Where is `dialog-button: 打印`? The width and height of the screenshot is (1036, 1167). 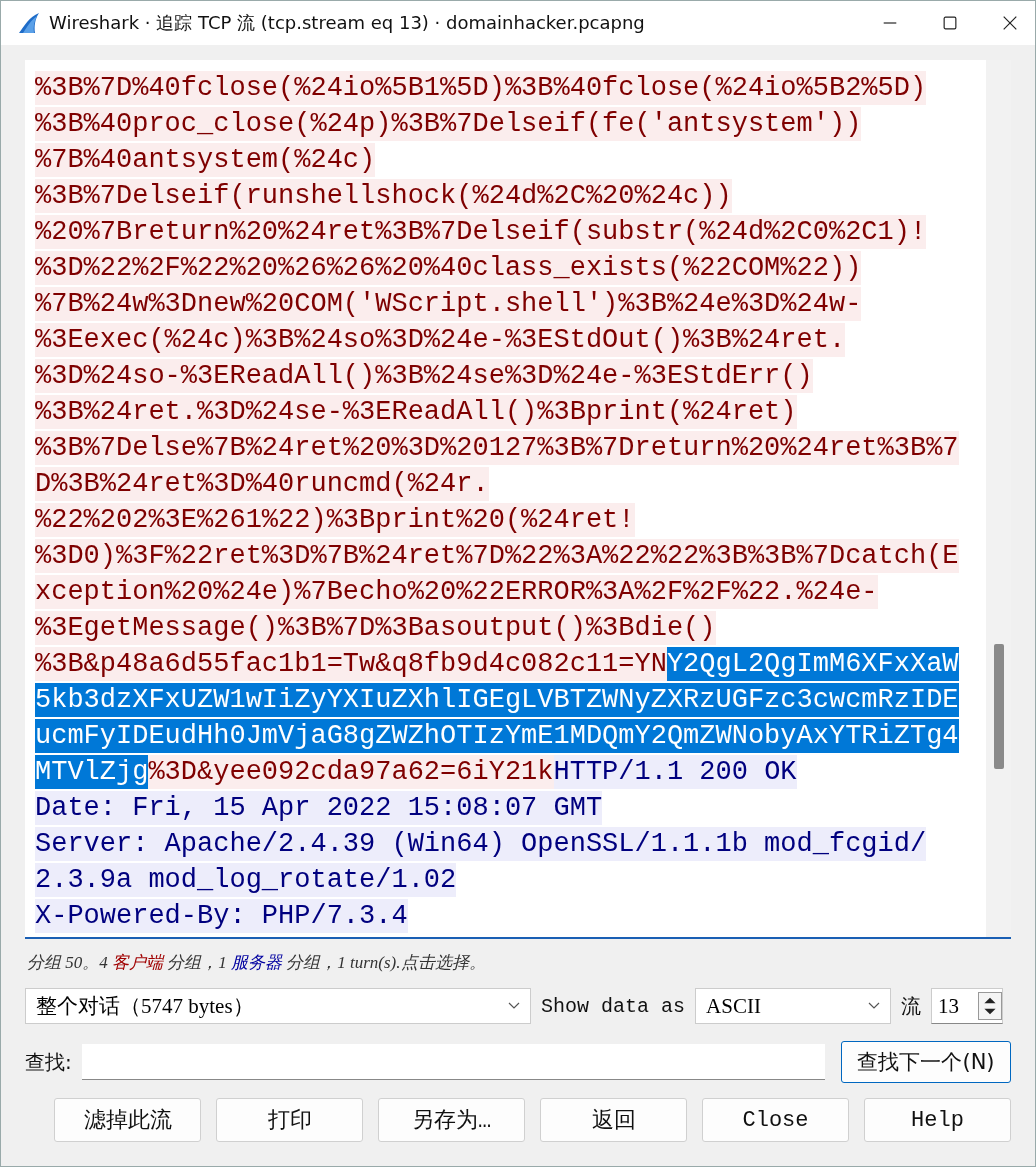
dialog-button: 打印 is located at coordinates (289, 1120).